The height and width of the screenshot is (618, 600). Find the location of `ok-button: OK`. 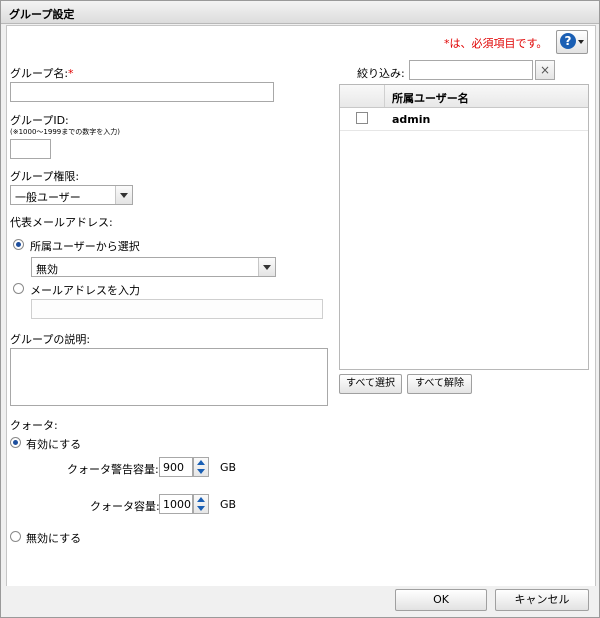

ok-button: OK is located at coordinates (441, 600).